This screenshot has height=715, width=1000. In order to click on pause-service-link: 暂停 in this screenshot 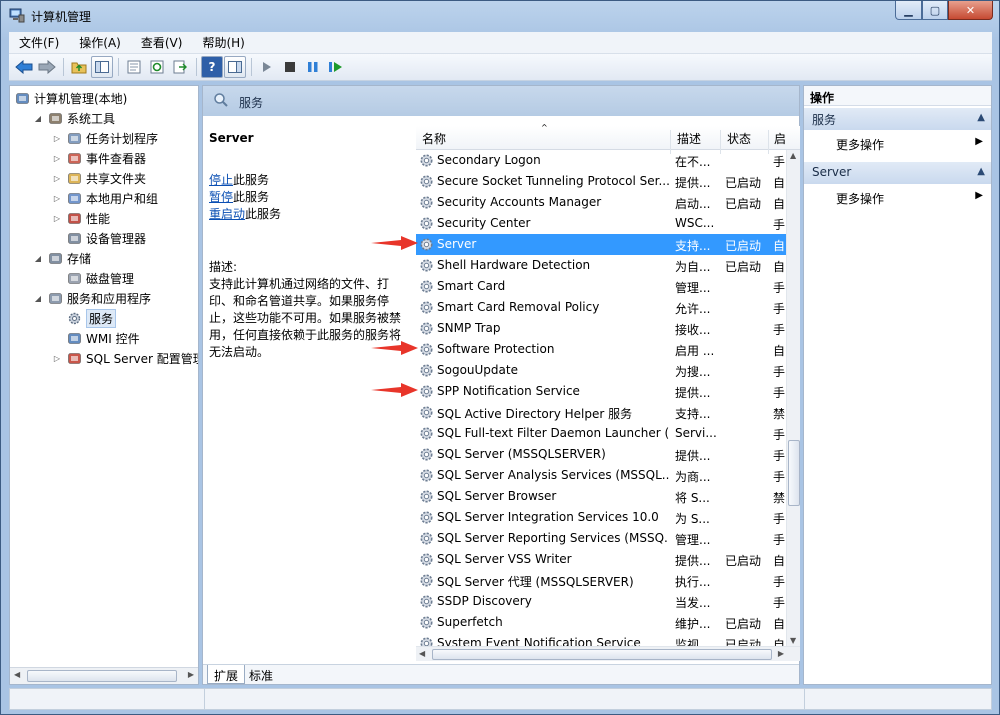, I will do `click(221, 197)`.